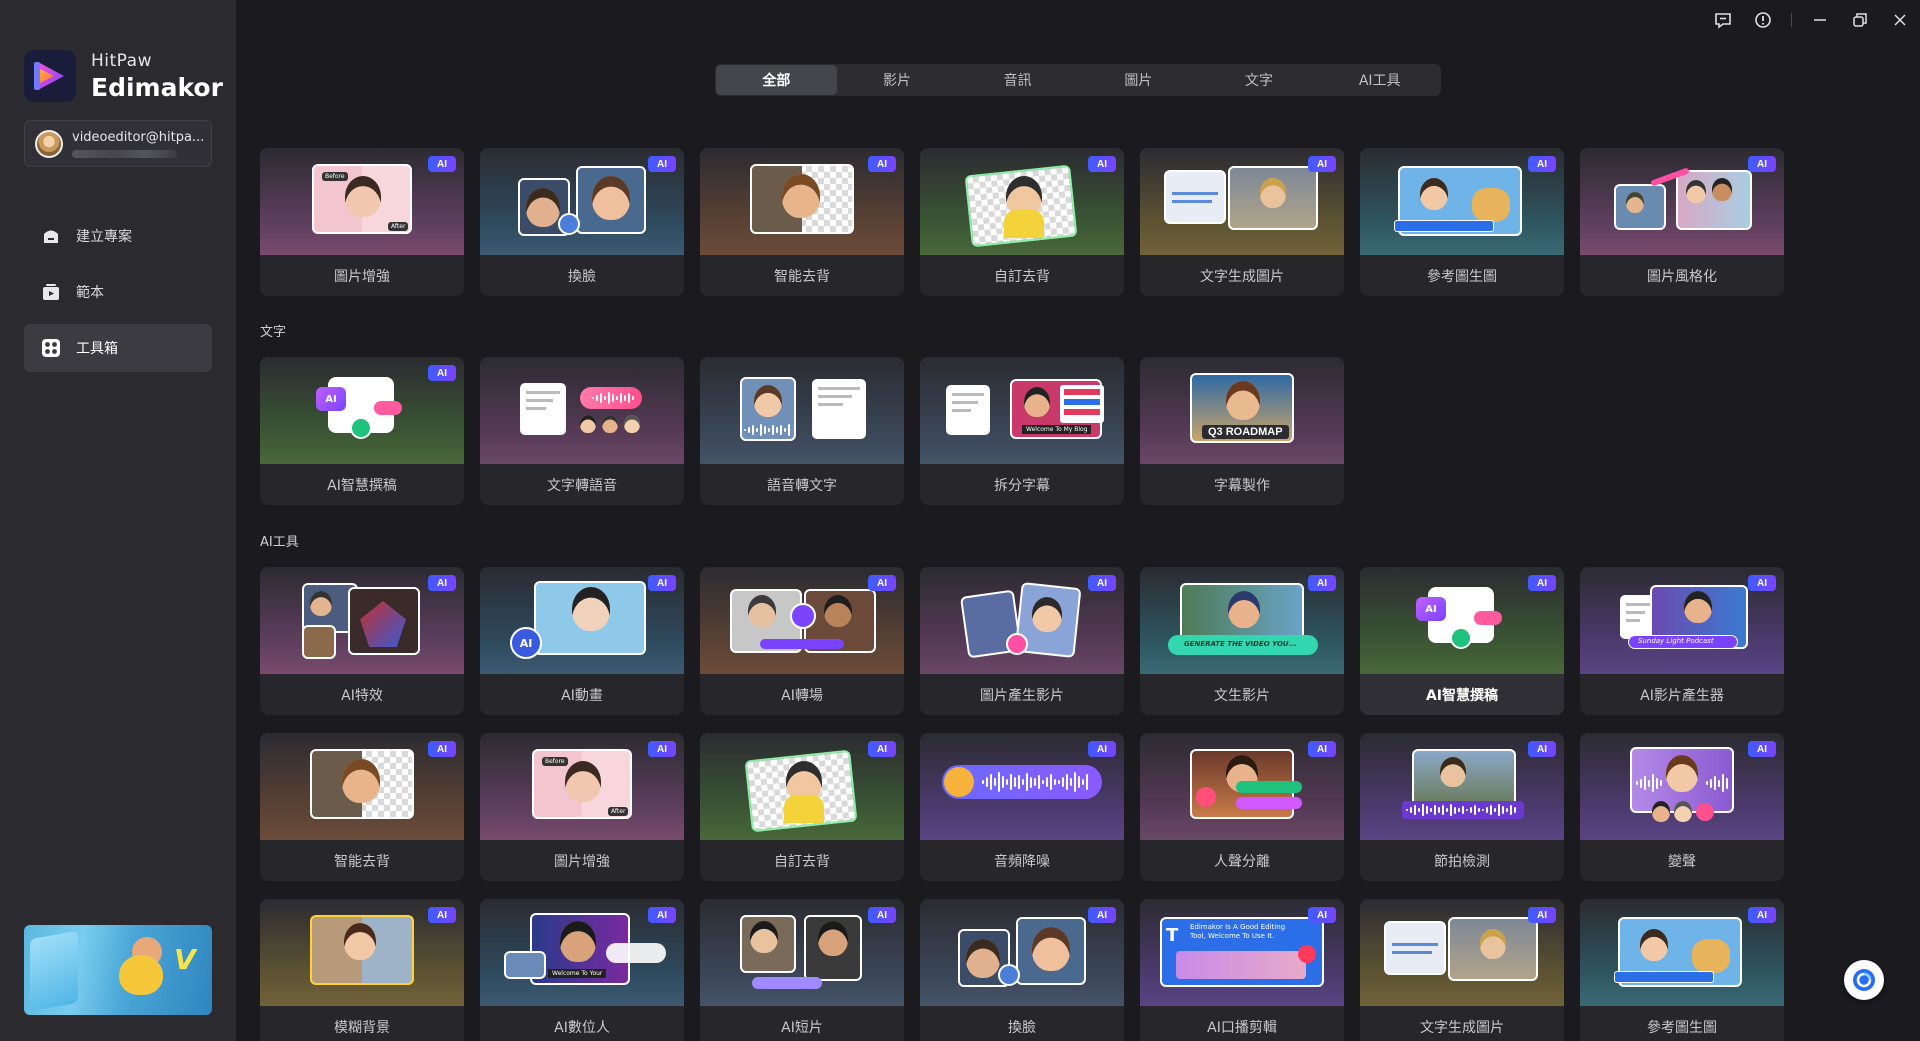 The height and width of the screenshot is (1041, 1920). What do you see at coordinates (577, 973) in the screenshot?
I see `thumbnail-caption: Welcome To Your` at bounding box center [577, 973].